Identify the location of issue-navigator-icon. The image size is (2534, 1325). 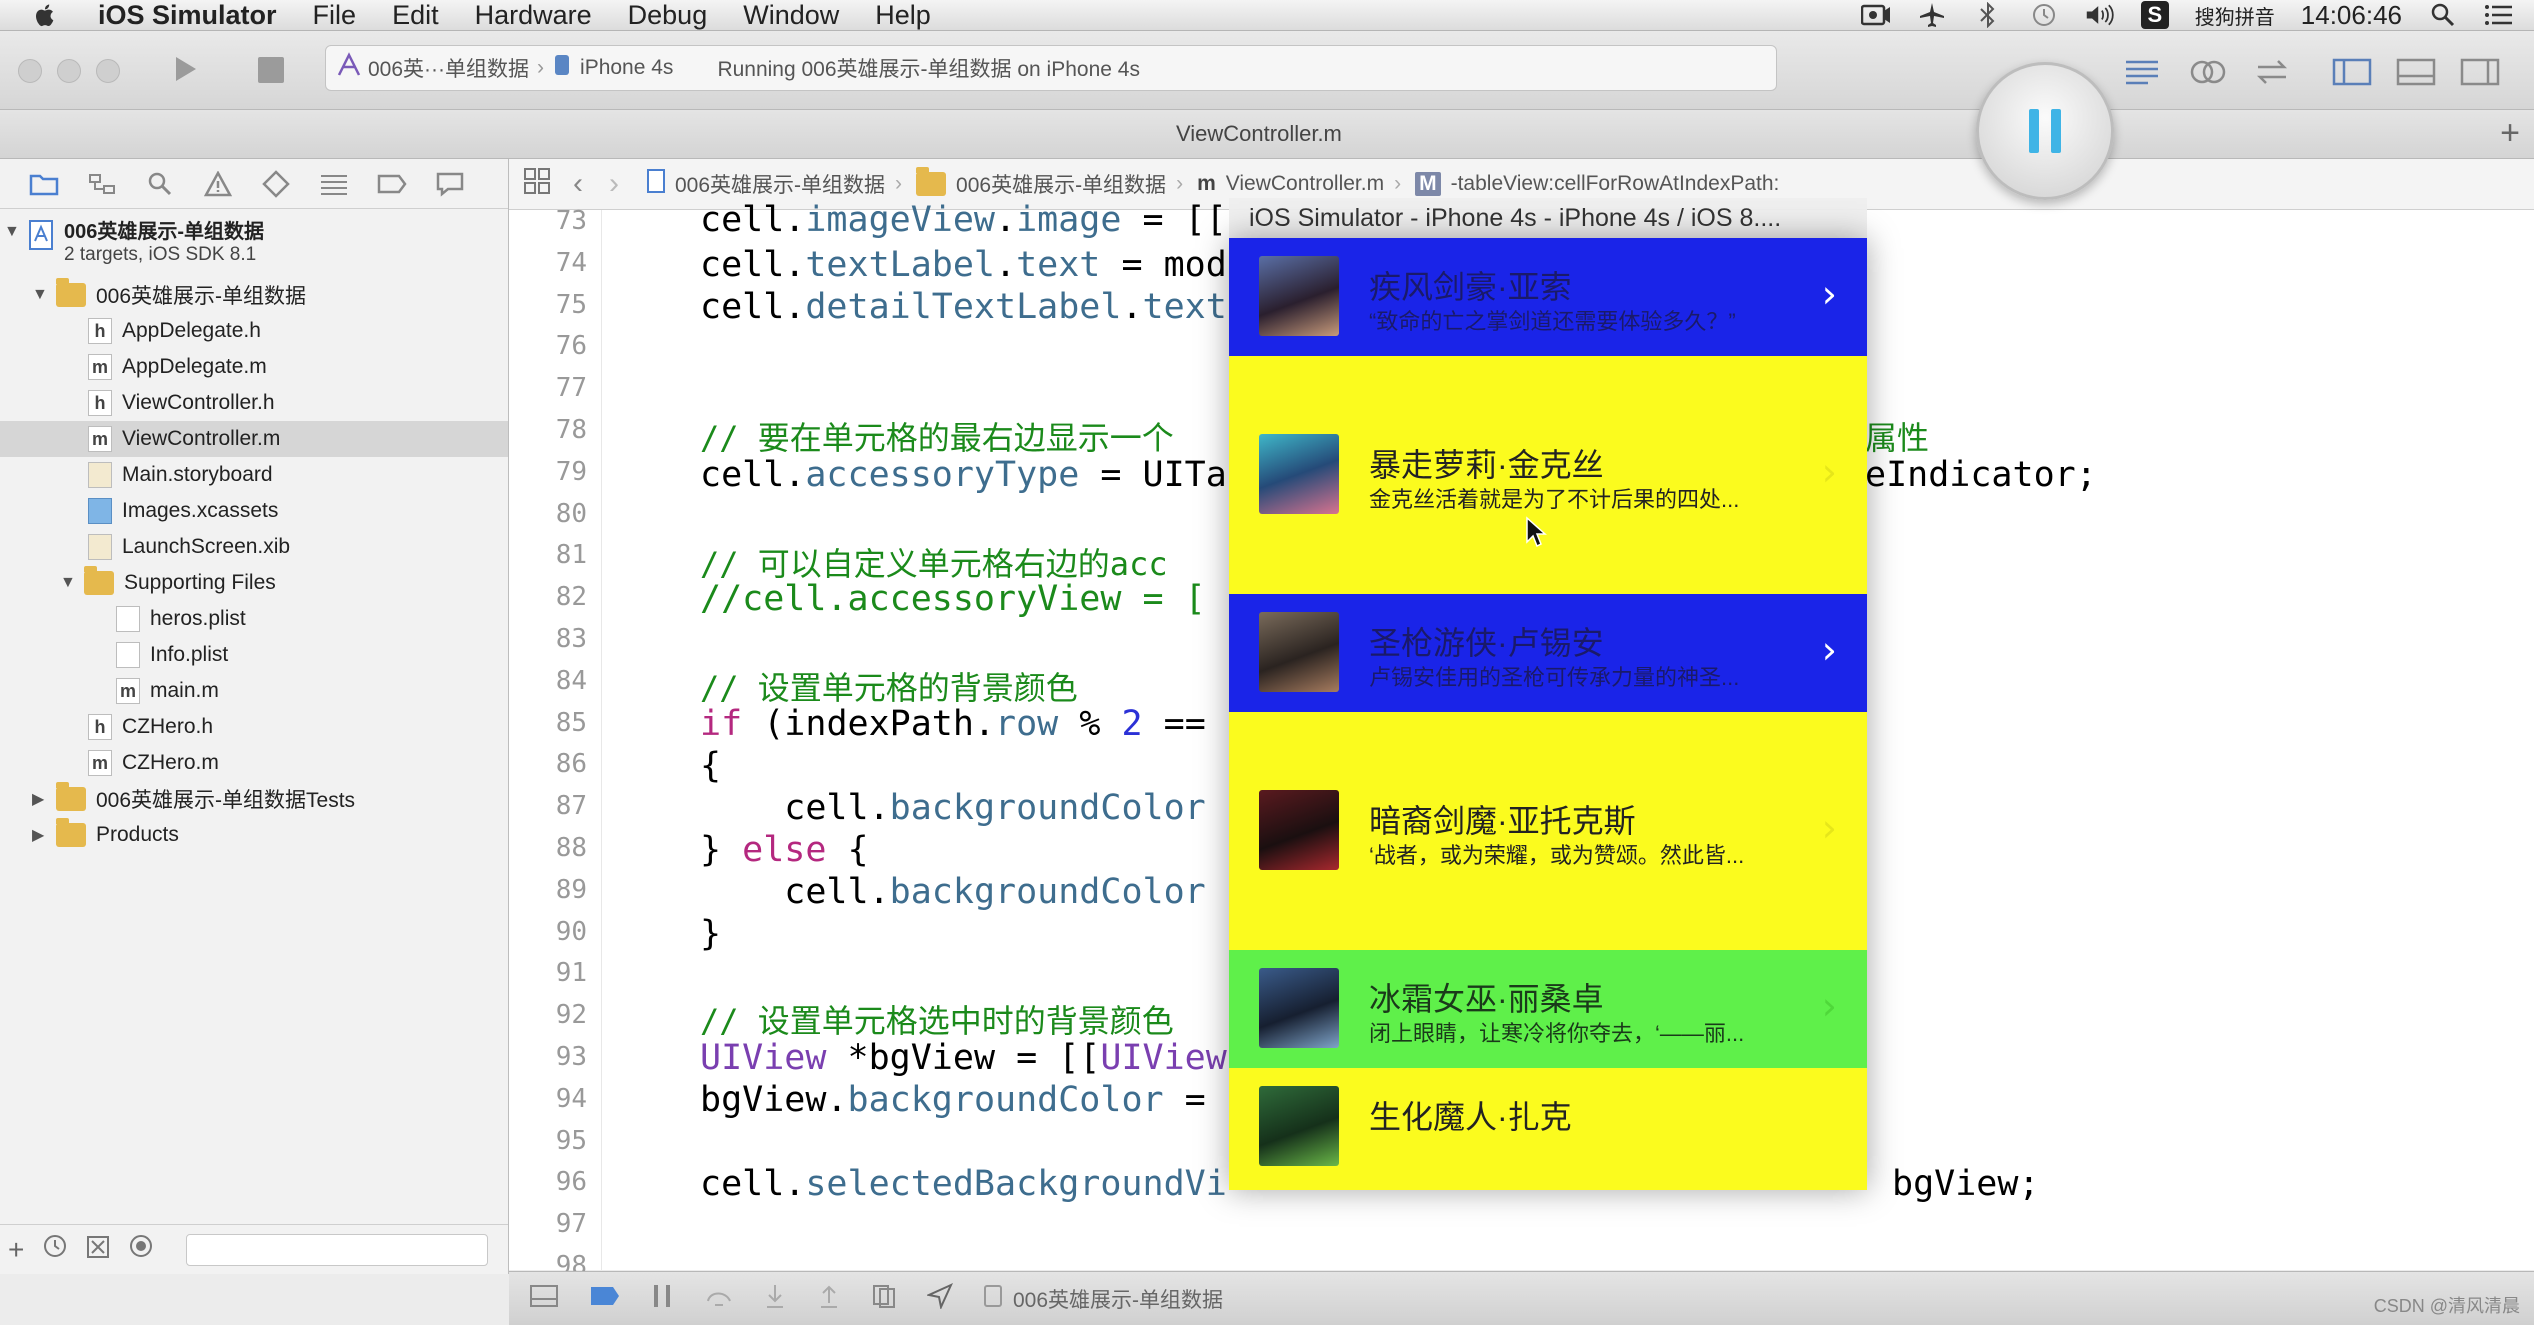
(218, 184).